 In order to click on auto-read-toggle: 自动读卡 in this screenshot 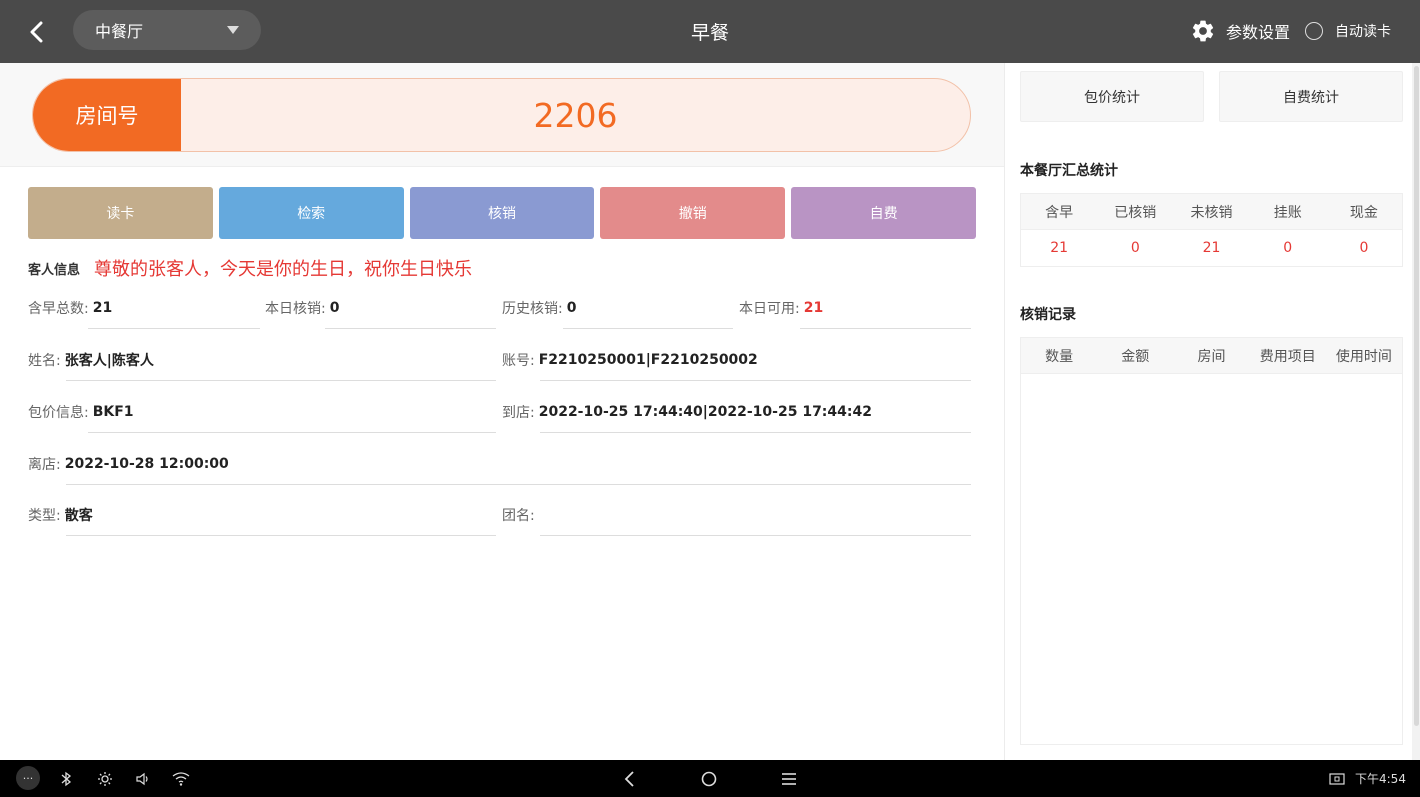, I will do `click(1348, 31)`.